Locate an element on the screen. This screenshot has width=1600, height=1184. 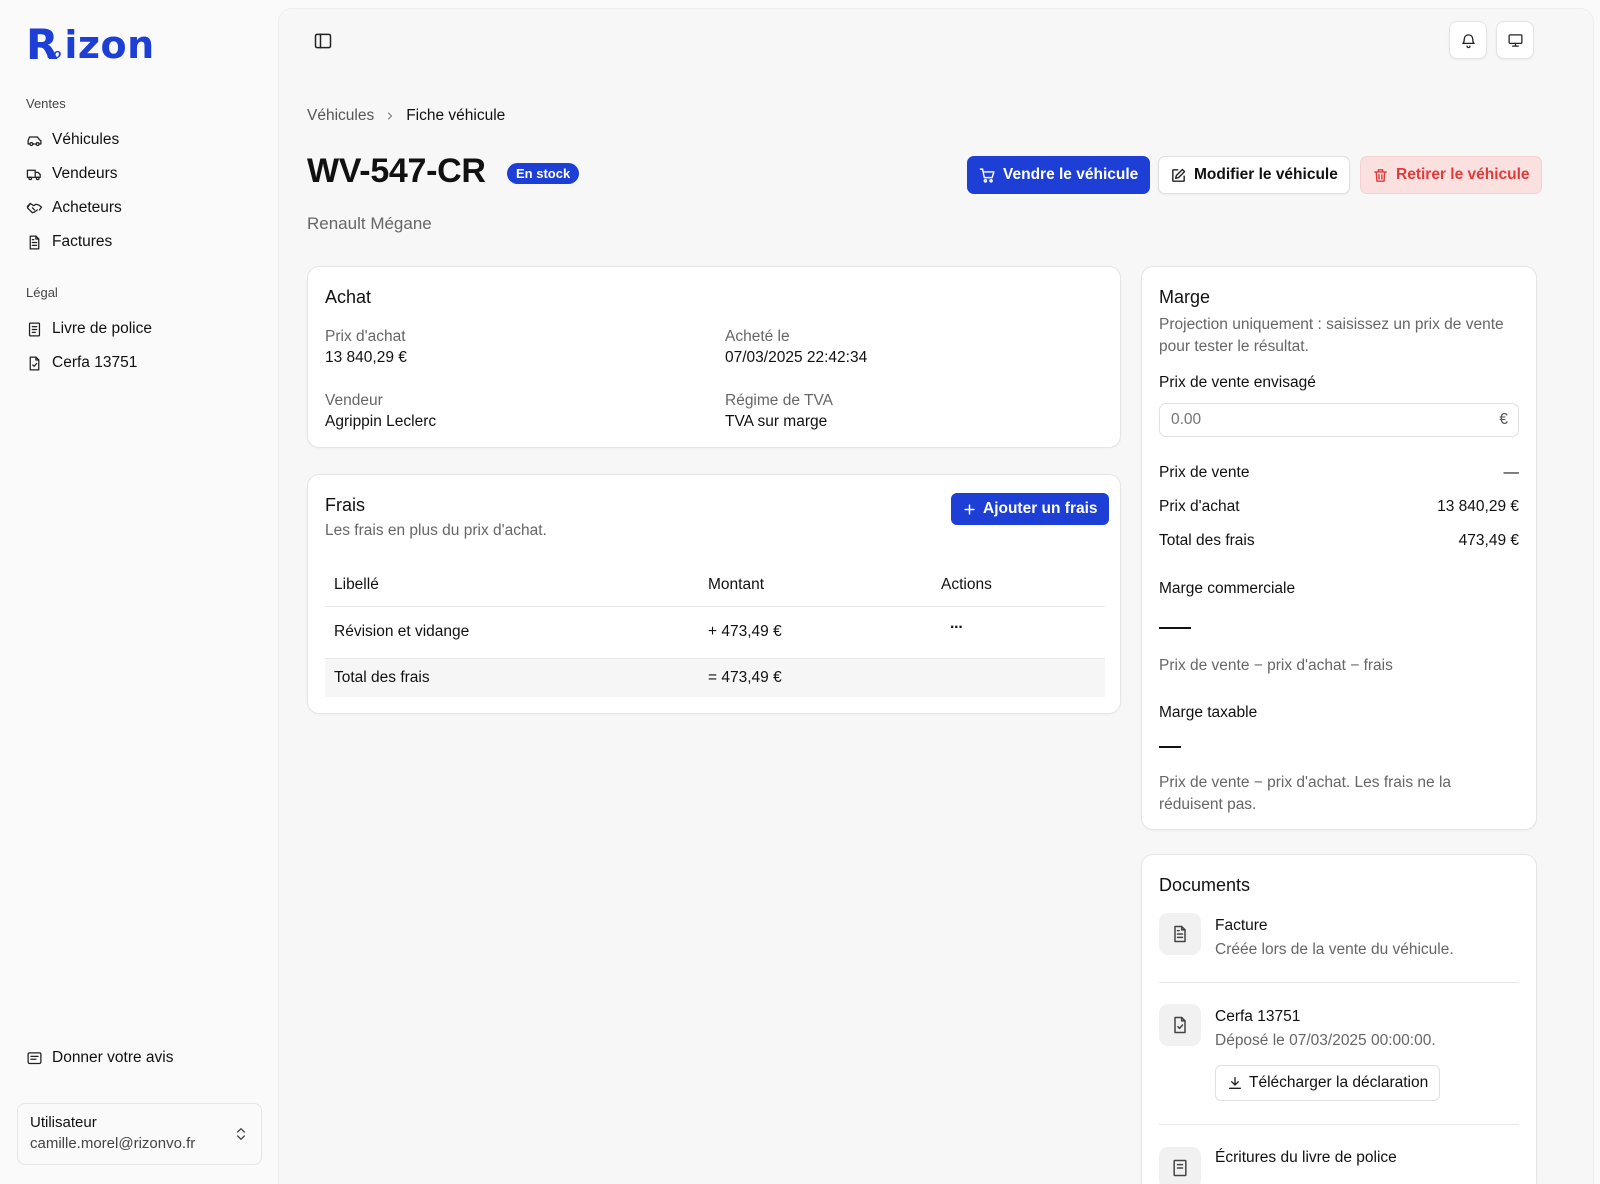
breadcrumb-current: Fiche véhicule is located at coordinates (456, 115).